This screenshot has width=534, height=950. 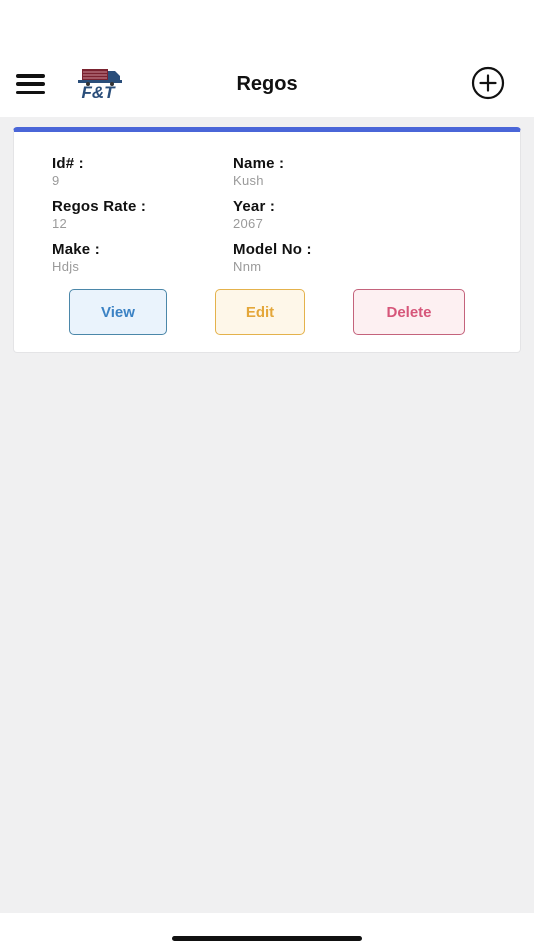 What do you see at coordinates (267, 931) in the screenshot?
I see `home-indicator-area` at bounding box center [267, 931].